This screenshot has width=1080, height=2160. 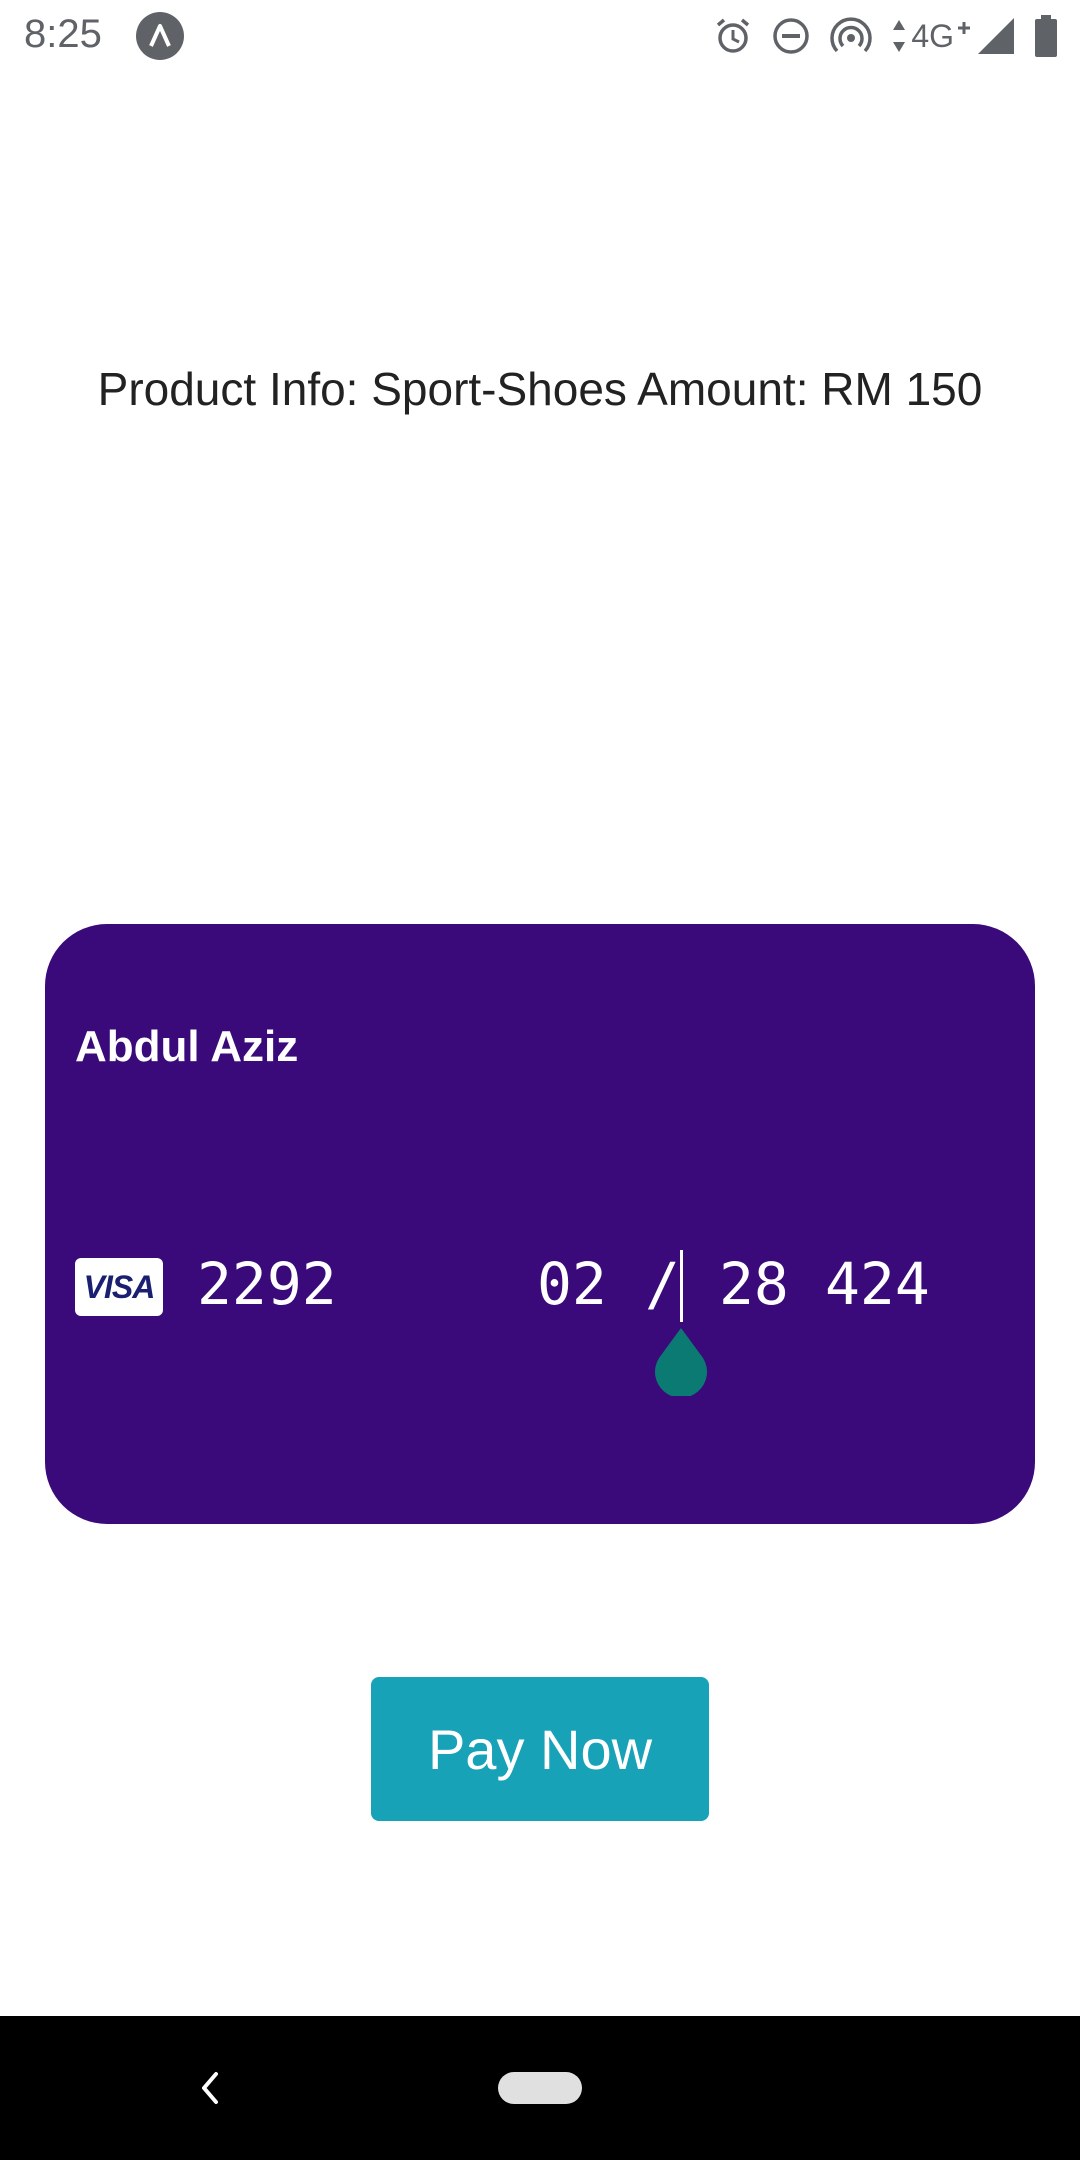 I want to click on navigation-bar, so click(x=540, y=2088).